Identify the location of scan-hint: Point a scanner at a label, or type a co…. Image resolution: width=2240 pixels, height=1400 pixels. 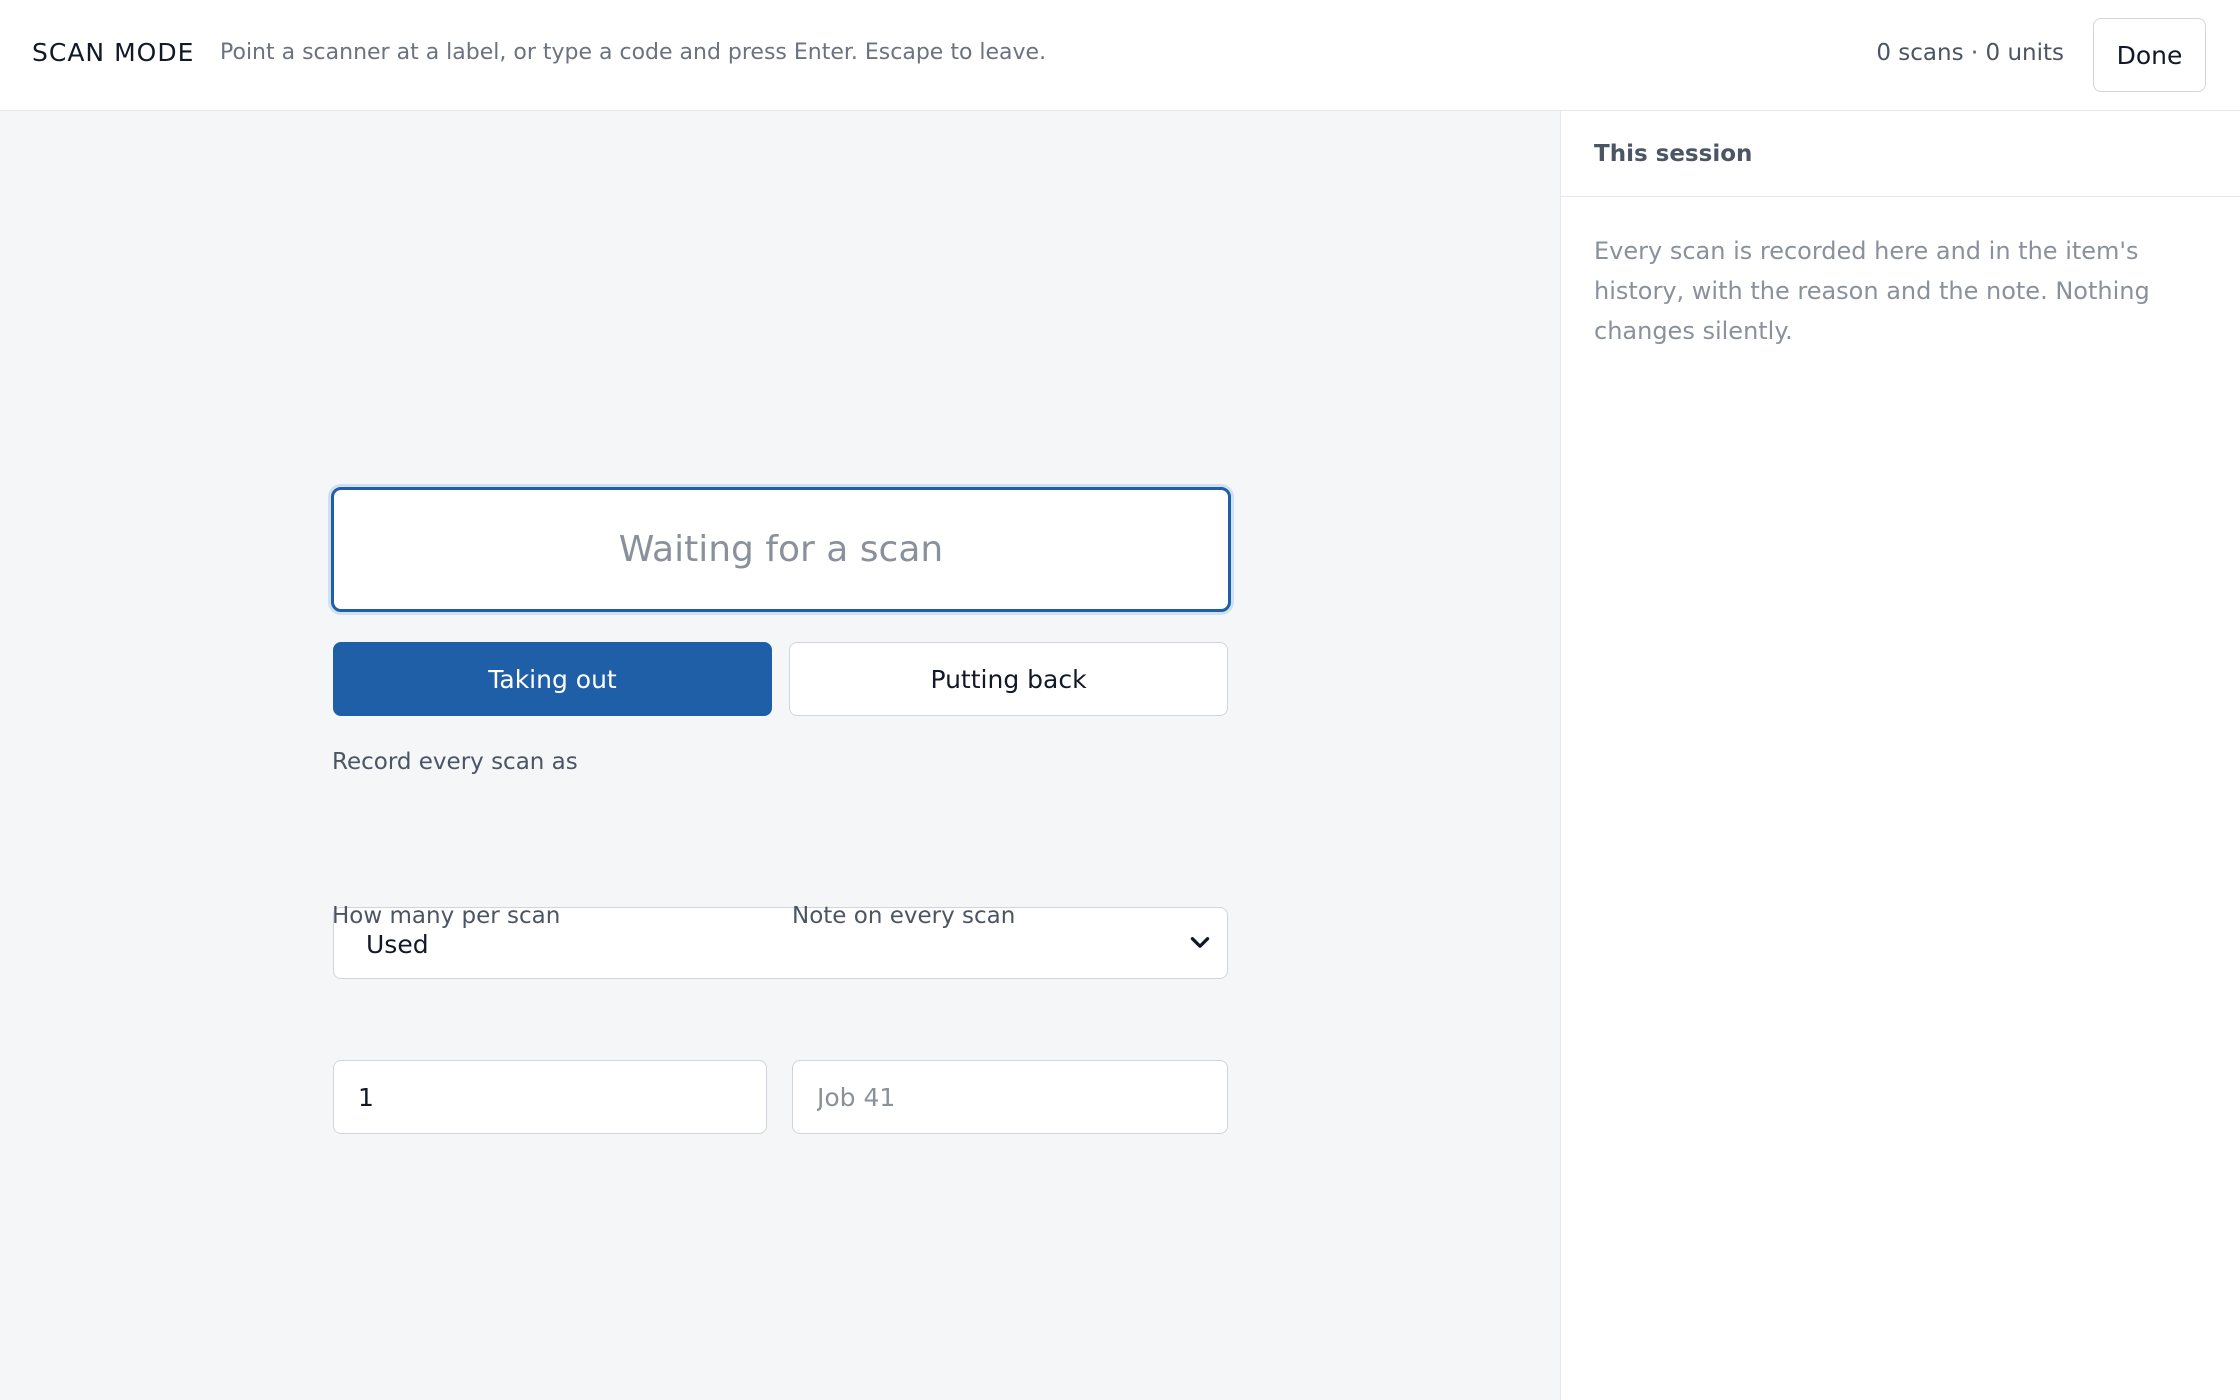
(633, 52).